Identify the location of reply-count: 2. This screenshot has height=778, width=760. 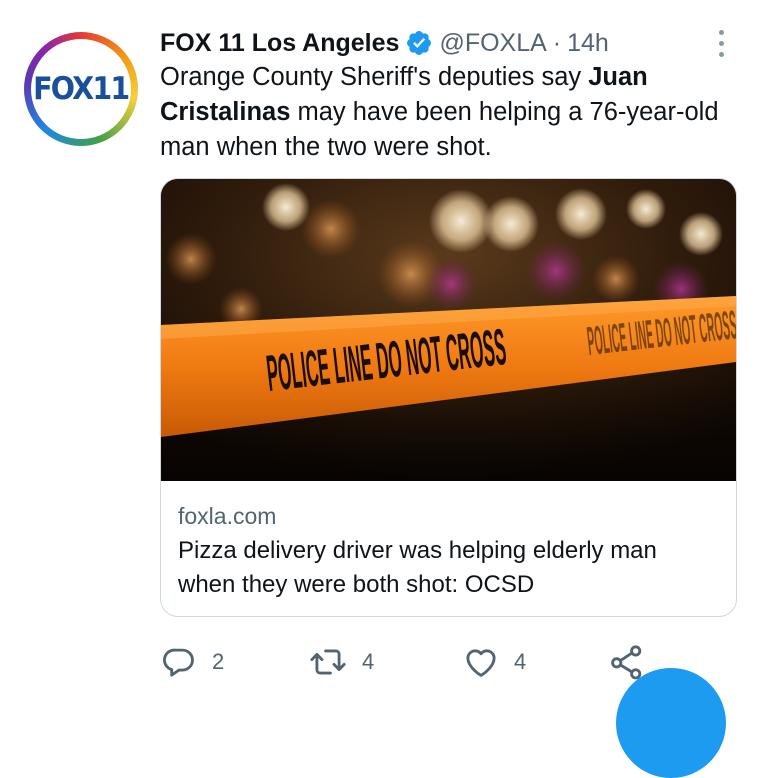
(218, 661).